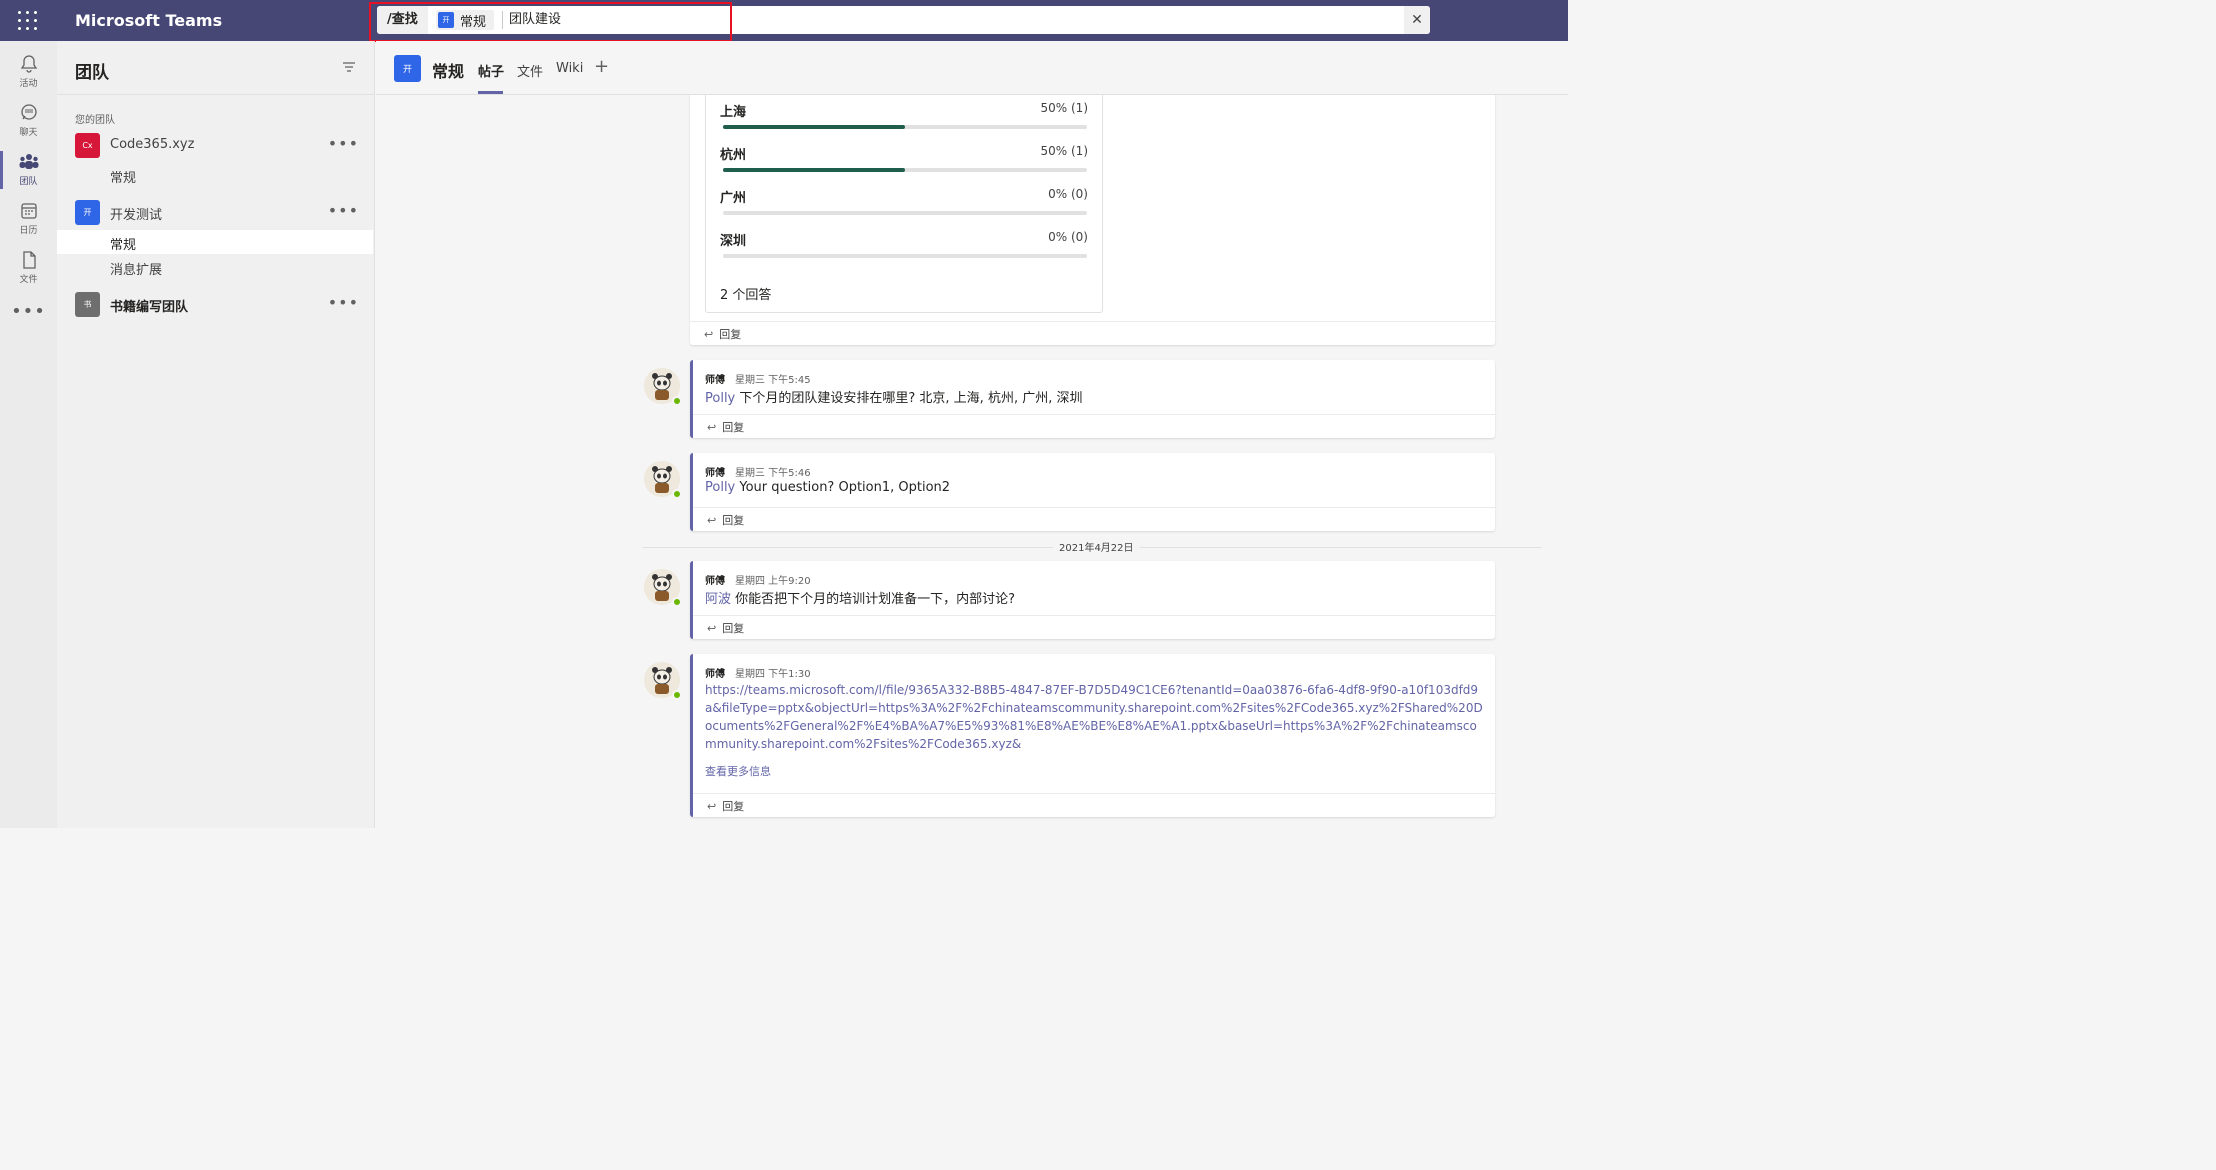 Image resolution: width=2216 pixels, height=1170 pixels. Describe the element at coordinates (773, 674) in the screenshot. I see `message-time: 星期四 下午1:30` at that location.